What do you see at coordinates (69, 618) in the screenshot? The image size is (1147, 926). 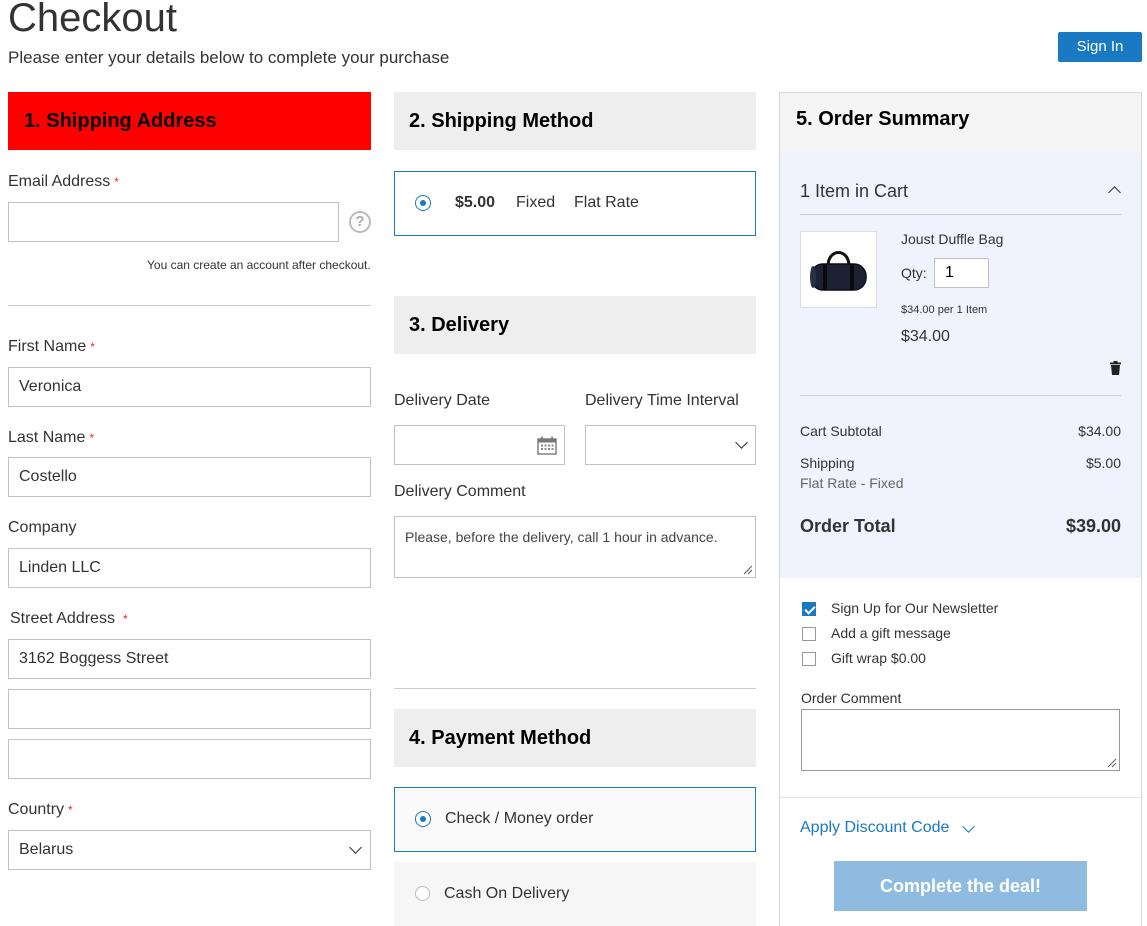 I see `street-address-label: Street Address *` at bounding box center [69, 618].